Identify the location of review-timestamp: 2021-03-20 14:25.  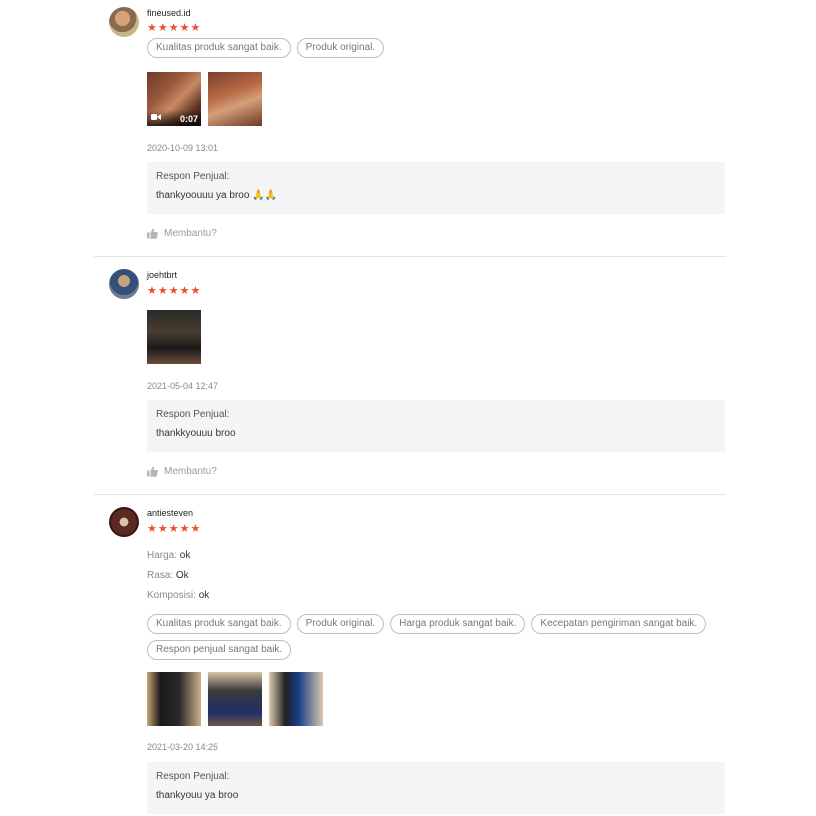
(183, 747).